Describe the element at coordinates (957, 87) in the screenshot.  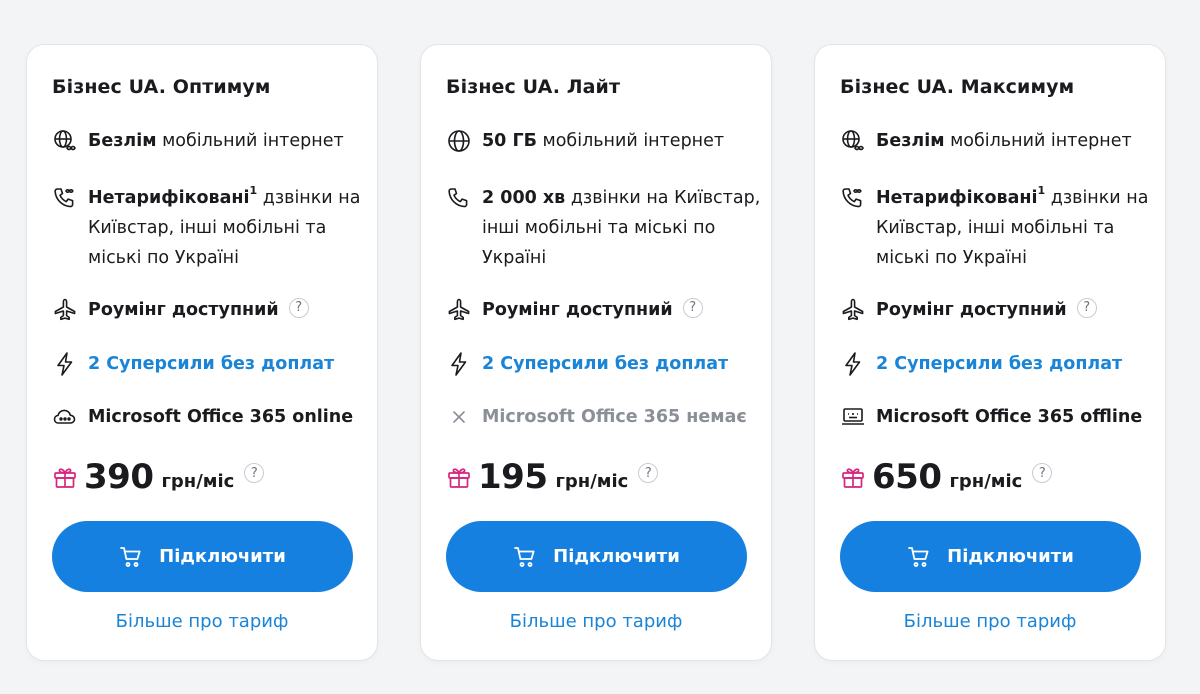
I see `plan-title: Бізнес UA. Максимум` at that location.